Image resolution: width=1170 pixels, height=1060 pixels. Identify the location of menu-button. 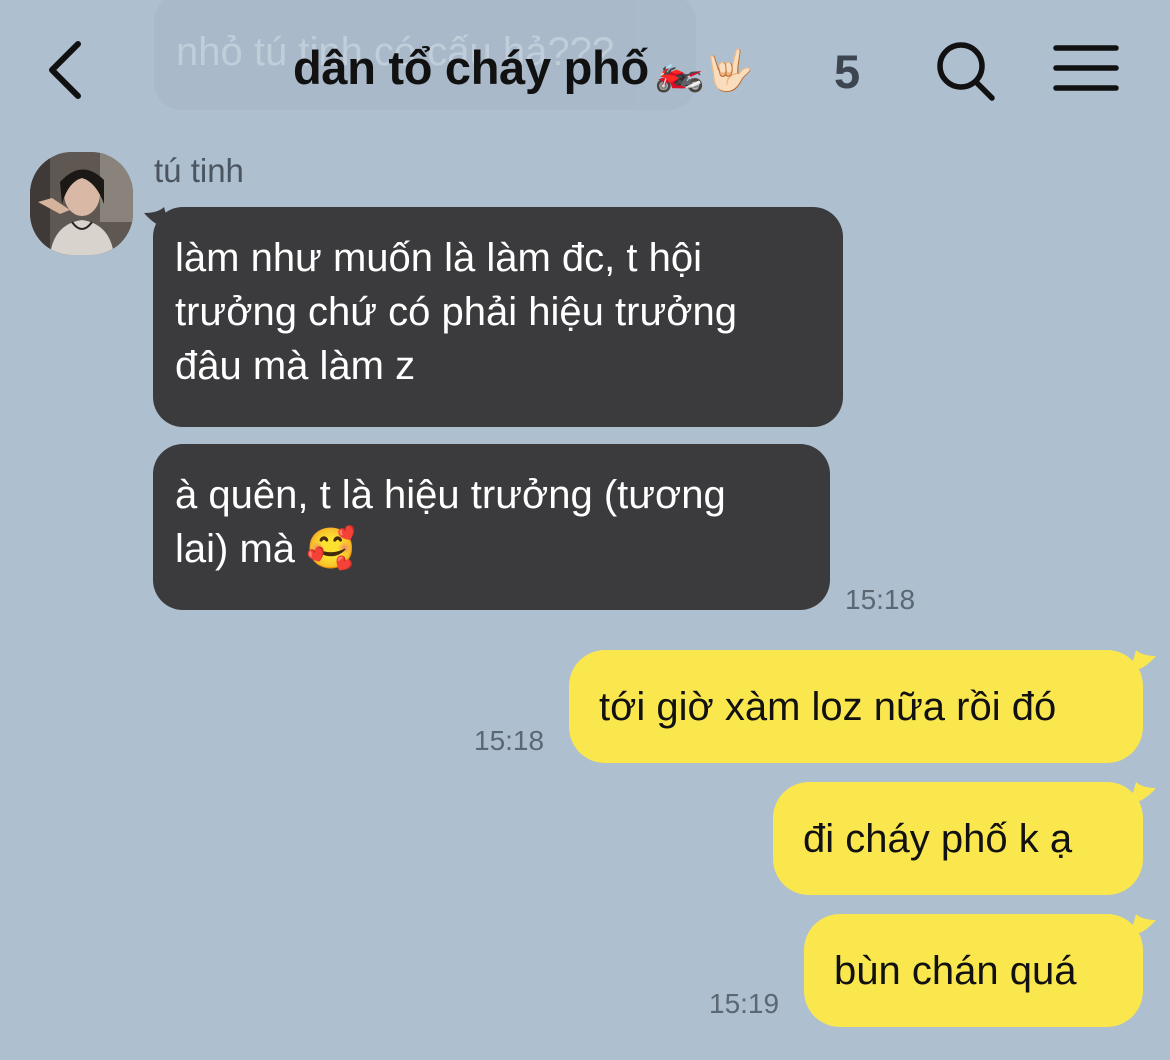
(1087, 70).